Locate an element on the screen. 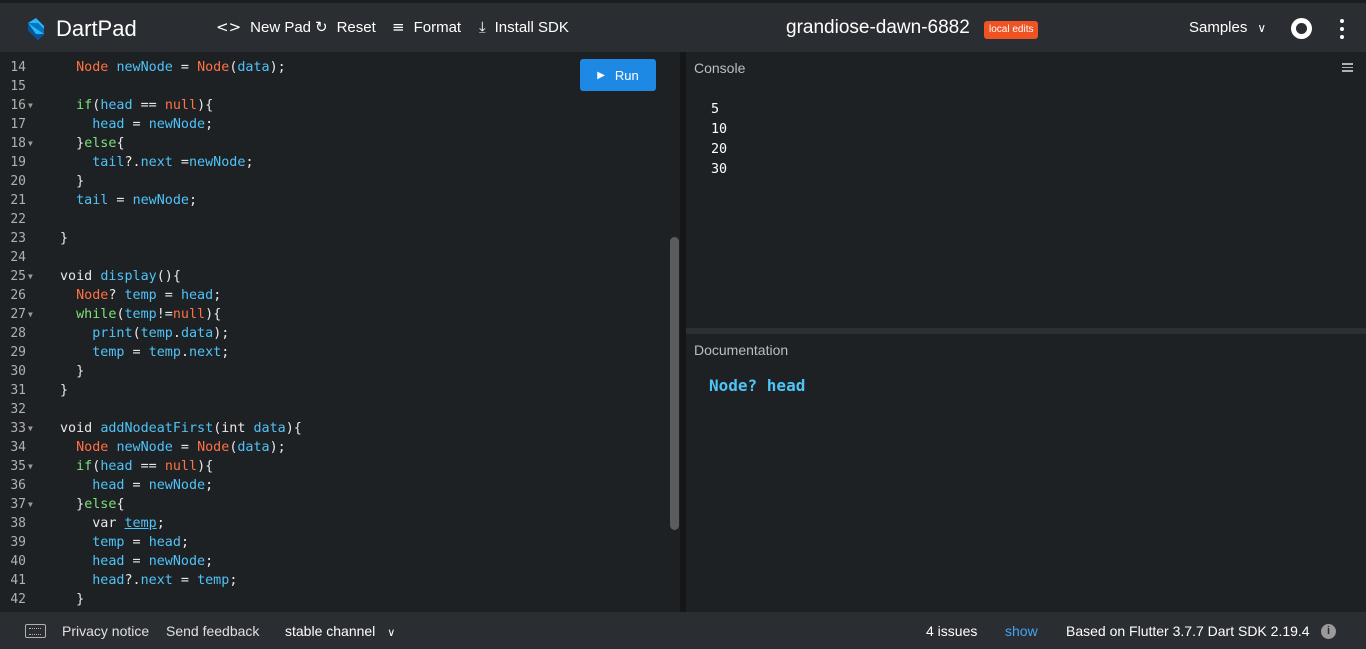  samples-label: Samples is located at coordinates (1218, 27).